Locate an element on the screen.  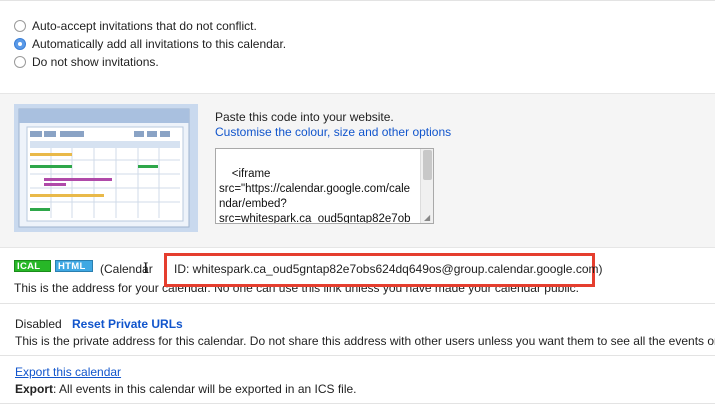
private-address-status: Disabled is located at coordinates (38, 324).